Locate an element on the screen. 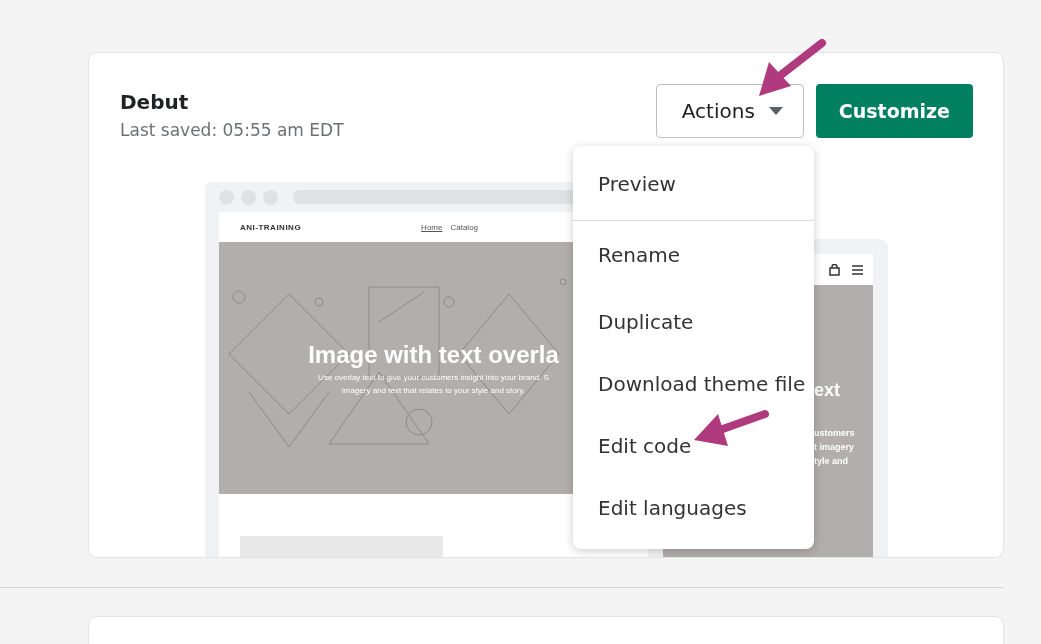 This screenshot has height=644, width=1041. menu-item: Edit code is located at coordinates (693, 446).